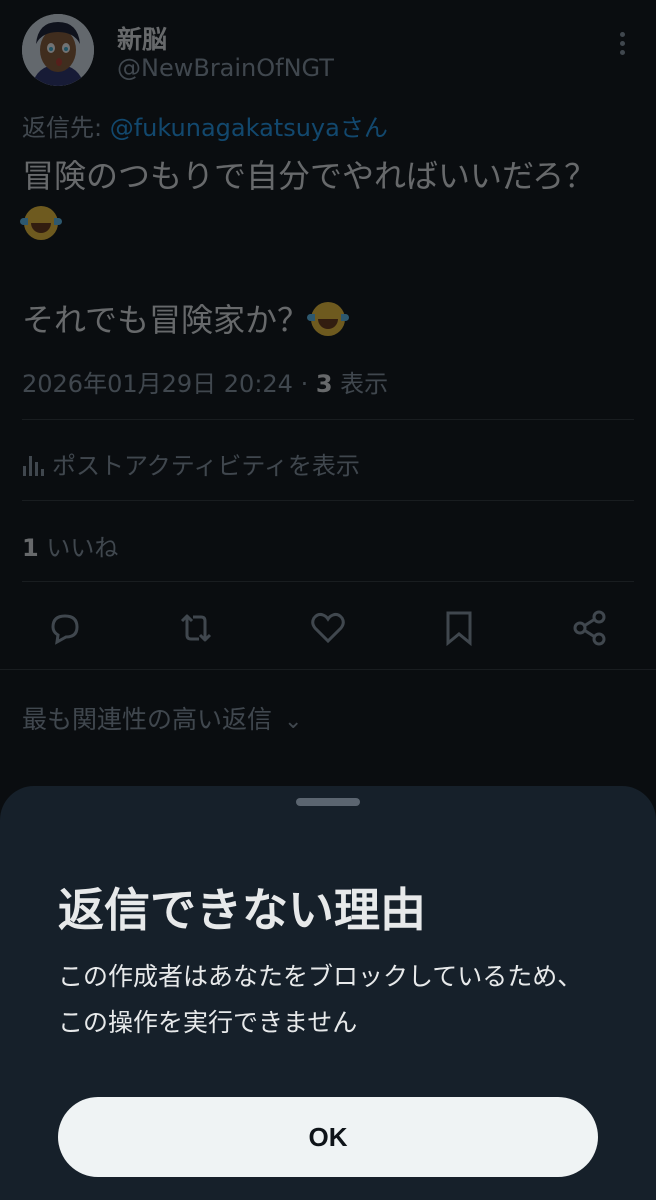 The width and height of the screenshot is (656, 1200). I want to click on reply-to-mention: @fukunagakatsuya, so click(225, 128).